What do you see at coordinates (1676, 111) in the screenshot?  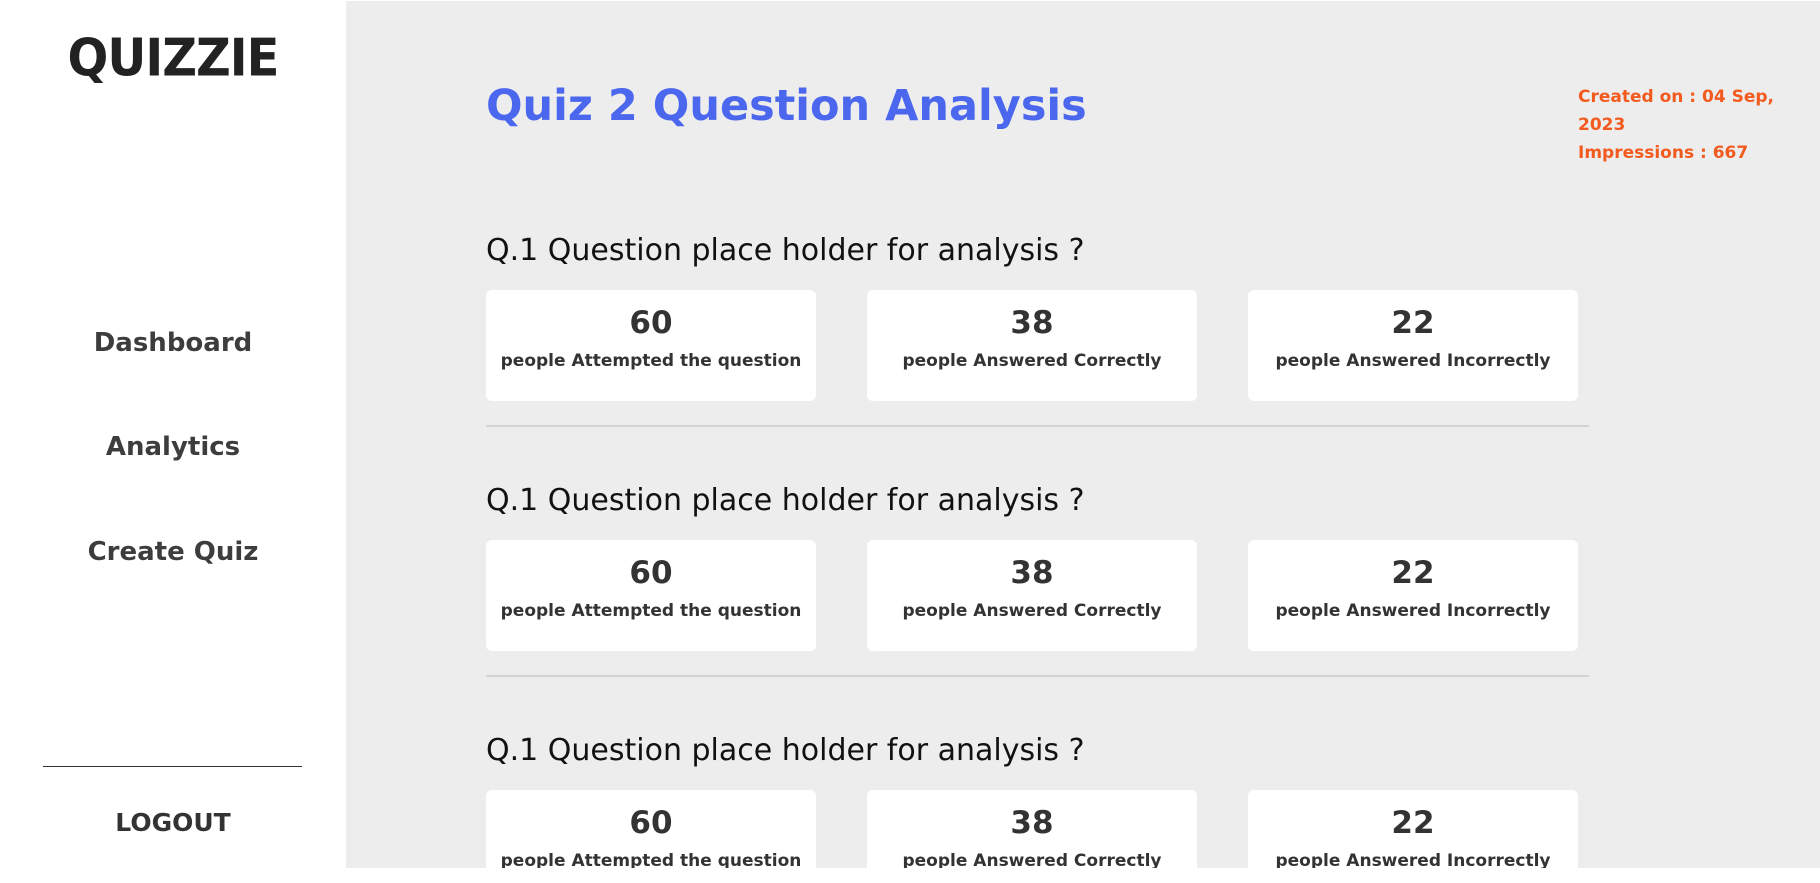 I see `created-on: Created on : 04 Sep, 2023` at bounding box center [1676, 111].